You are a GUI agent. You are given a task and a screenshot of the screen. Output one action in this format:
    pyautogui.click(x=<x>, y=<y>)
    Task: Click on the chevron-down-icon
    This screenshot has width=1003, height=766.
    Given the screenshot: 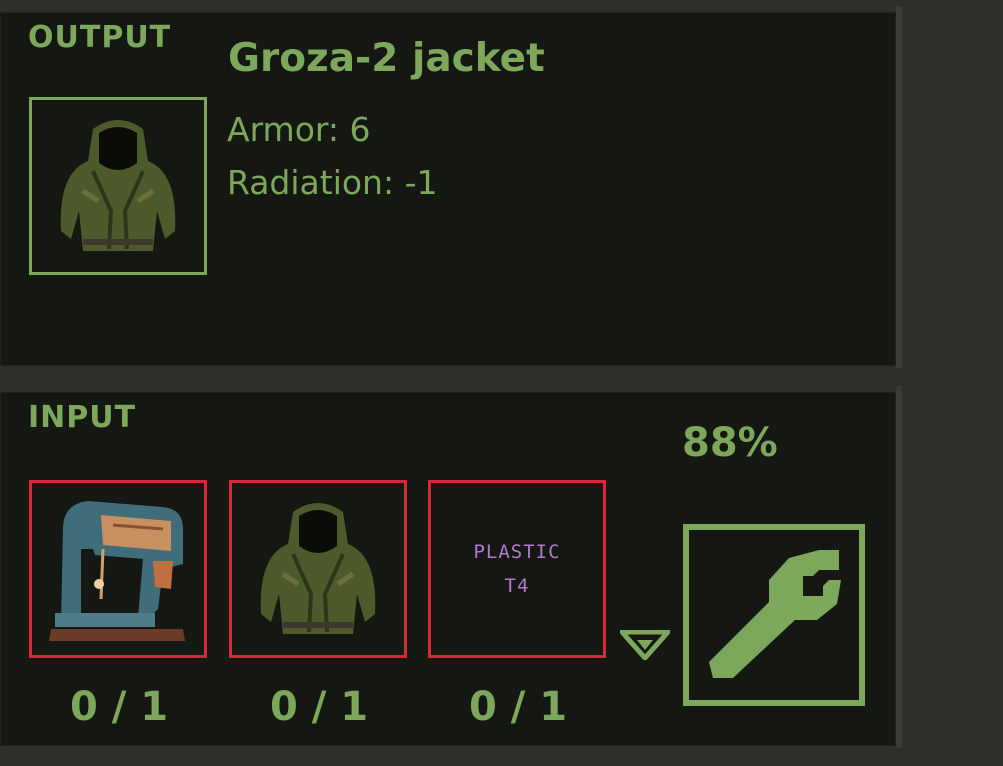 What is the action you would take?
    pyautogui.click(x=645, y=645)
    